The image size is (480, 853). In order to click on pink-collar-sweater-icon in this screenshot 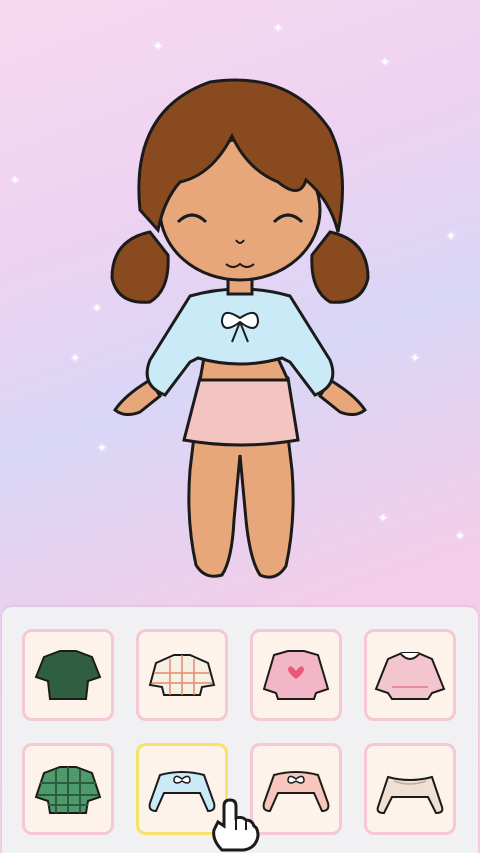, I will do `click(410, 676)`.